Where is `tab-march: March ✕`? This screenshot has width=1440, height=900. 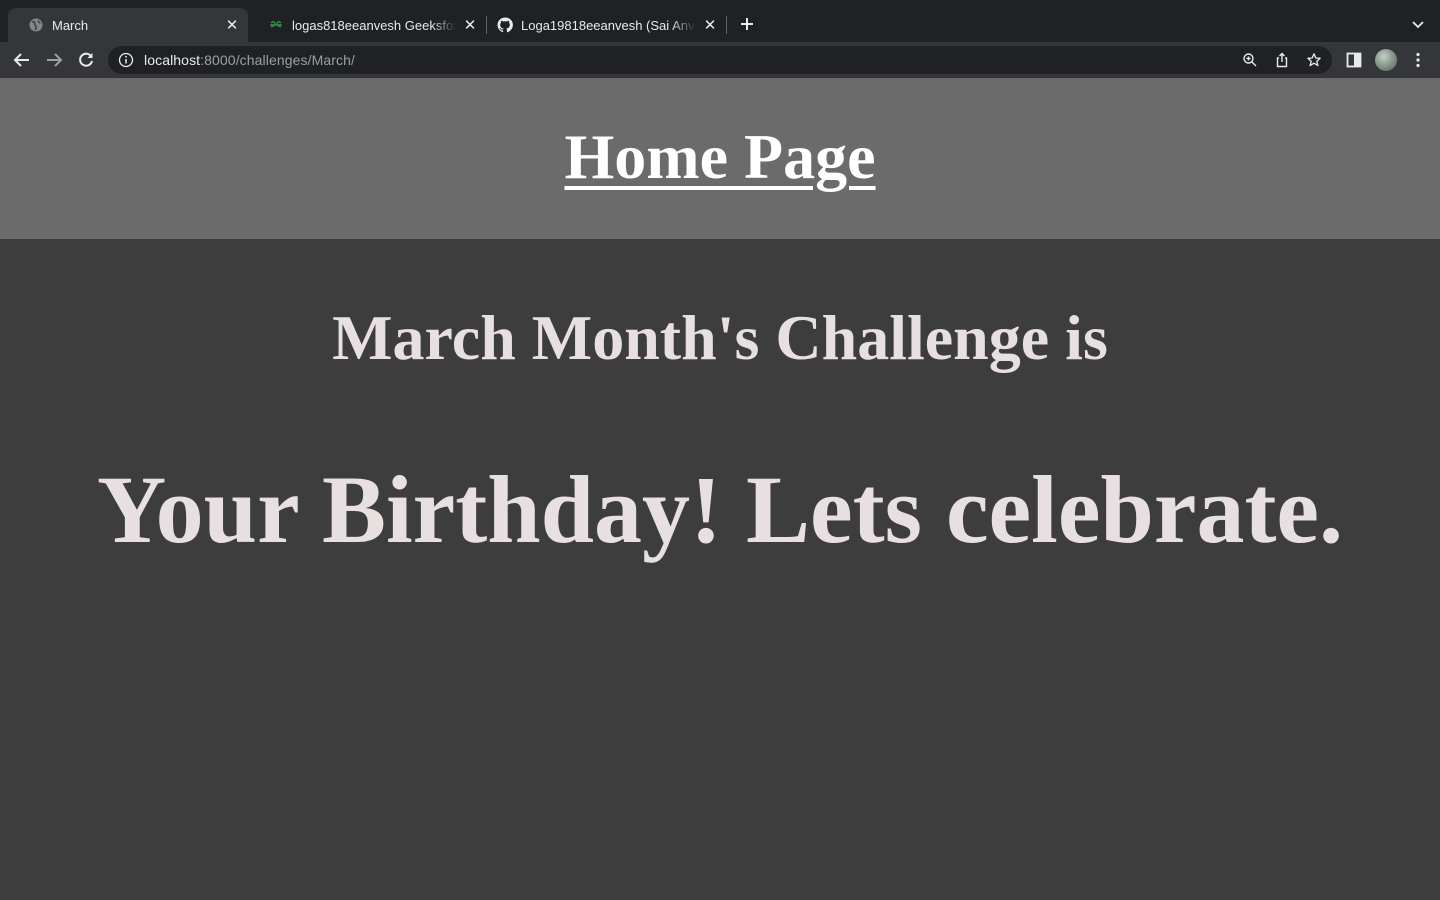 tab-march: March ✕ is located at coordinates (128, 25).